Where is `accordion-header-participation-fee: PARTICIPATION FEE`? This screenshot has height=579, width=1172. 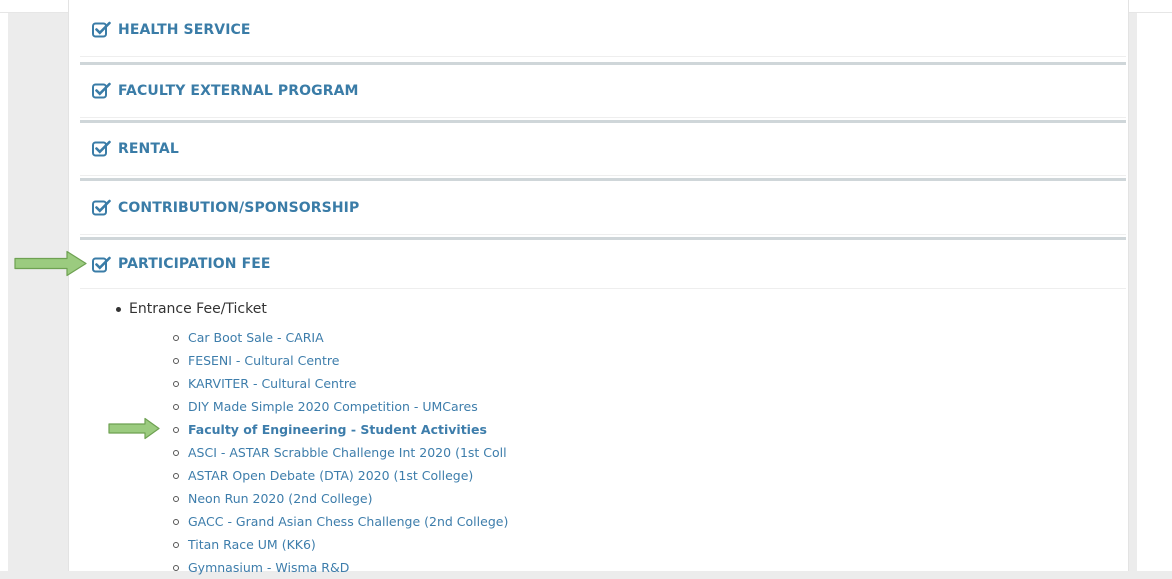 accordion-header-participation-fee: PARTICIPATION FEE is located at coordinates (603, 264).